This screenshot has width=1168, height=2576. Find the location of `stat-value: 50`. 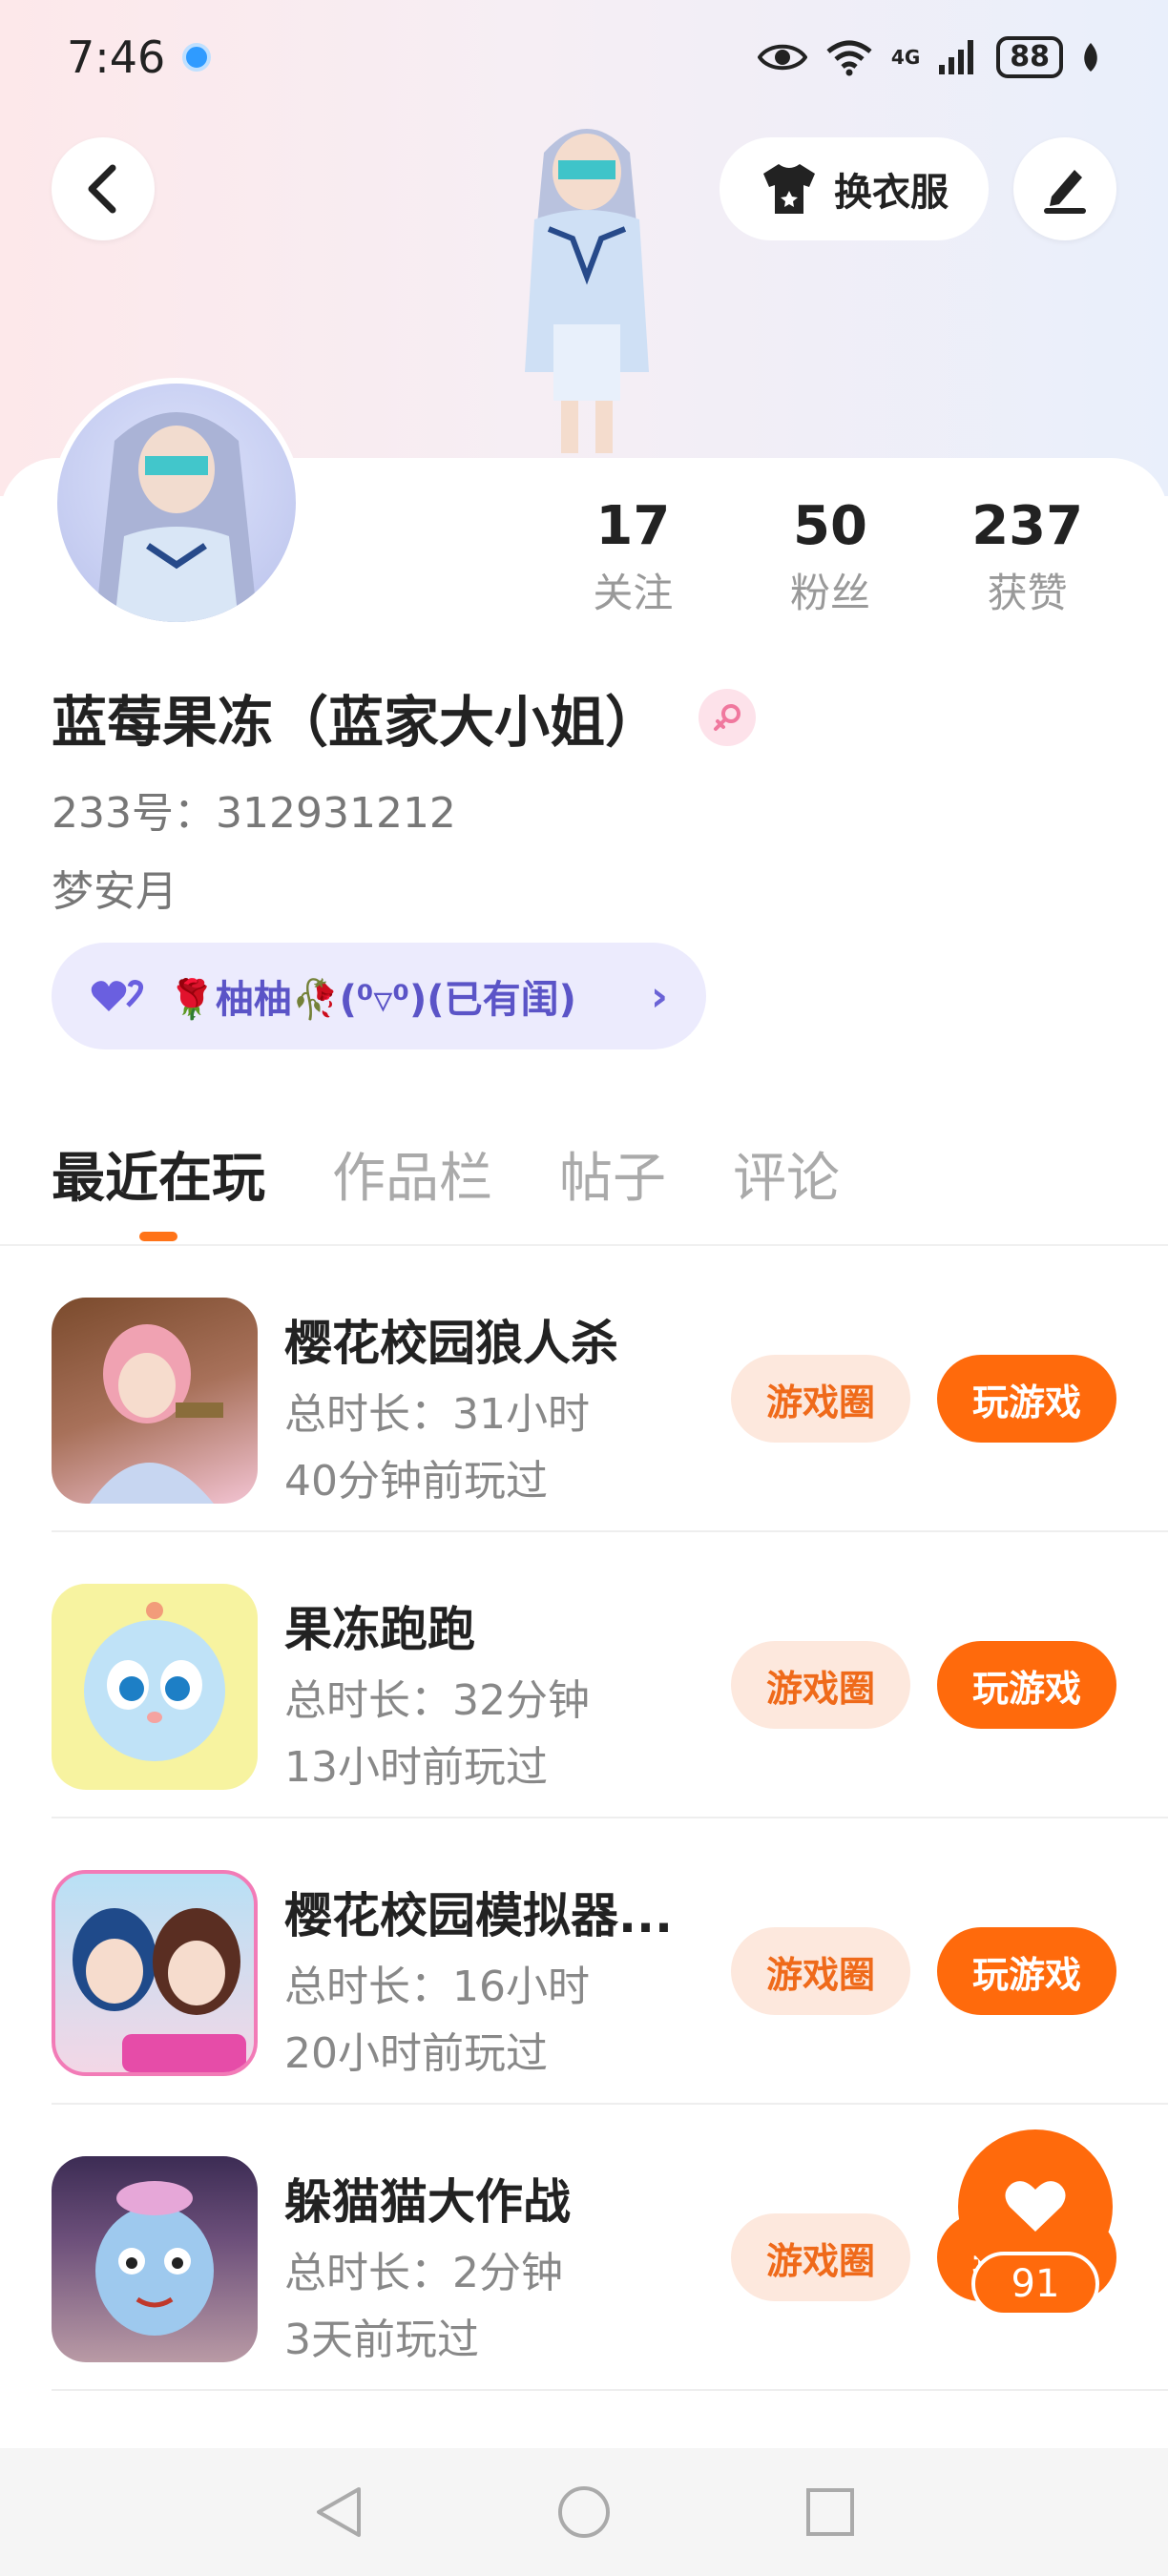

stat-value: 50 is located at coordinates (830, 526).